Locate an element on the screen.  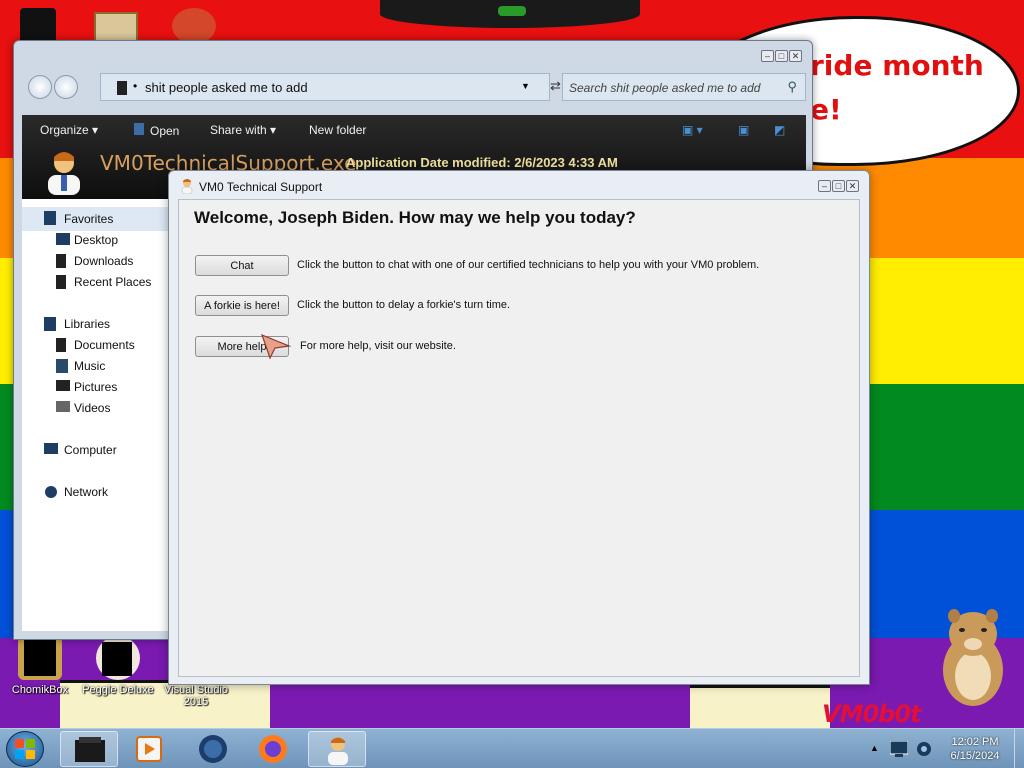
chomikbox-icon is located at coordinates (40, 658).